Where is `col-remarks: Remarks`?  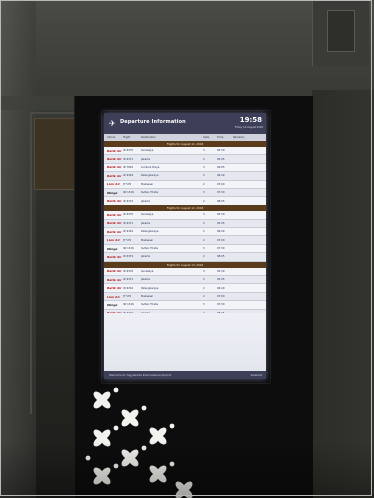 col-remarks: Remarks is located at coordinates (239, 137).